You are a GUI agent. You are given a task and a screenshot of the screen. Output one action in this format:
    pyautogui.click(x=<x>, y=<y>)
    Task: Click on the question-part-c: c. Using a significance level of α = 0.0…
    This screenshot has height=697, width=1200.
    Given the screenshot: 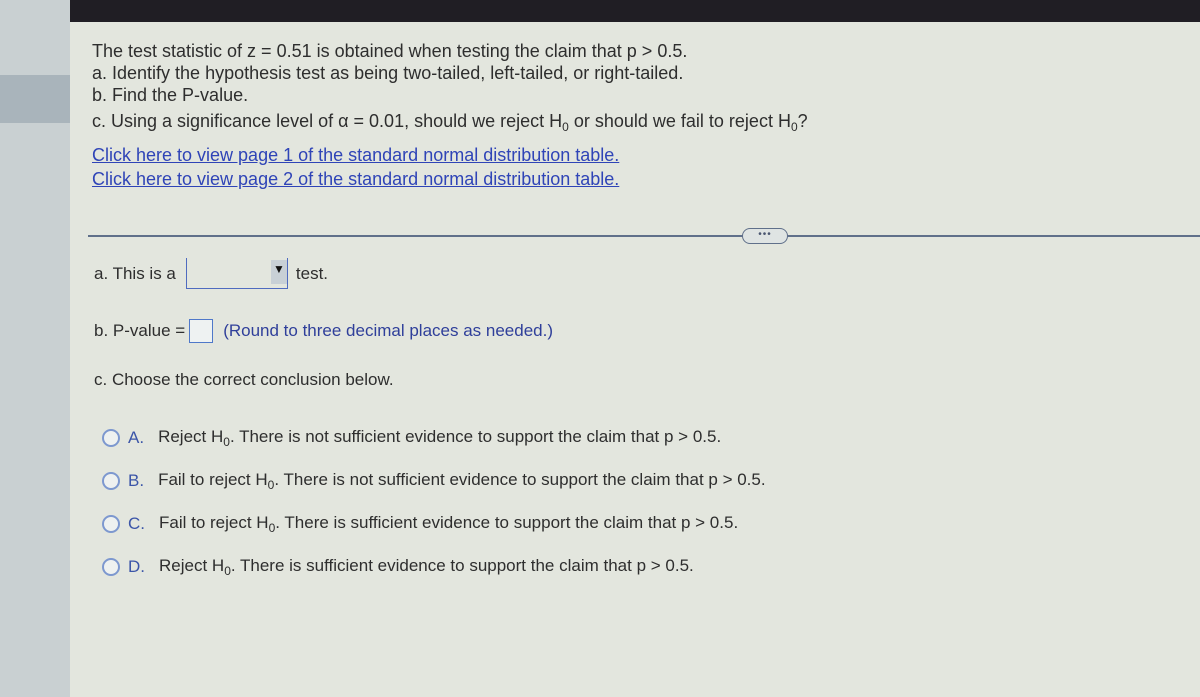 What is the action you would take?
    pyautogui.click(x=450, y=124)
    